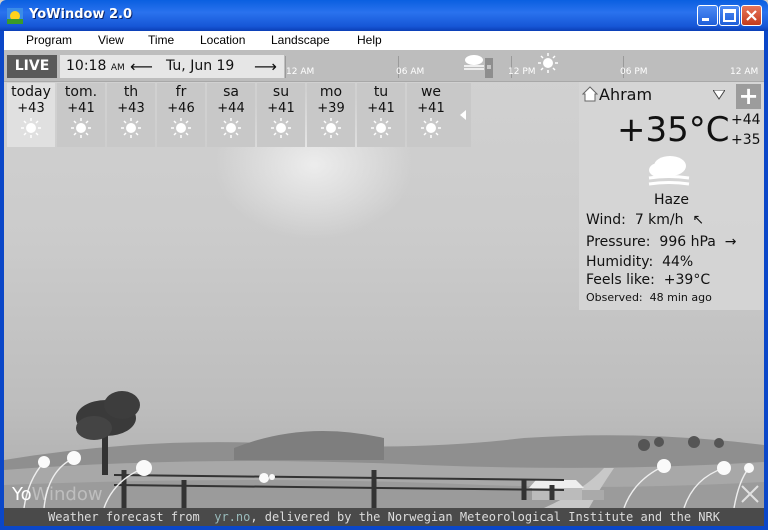  I want to click on menu-time: Time, so click(161, 40).